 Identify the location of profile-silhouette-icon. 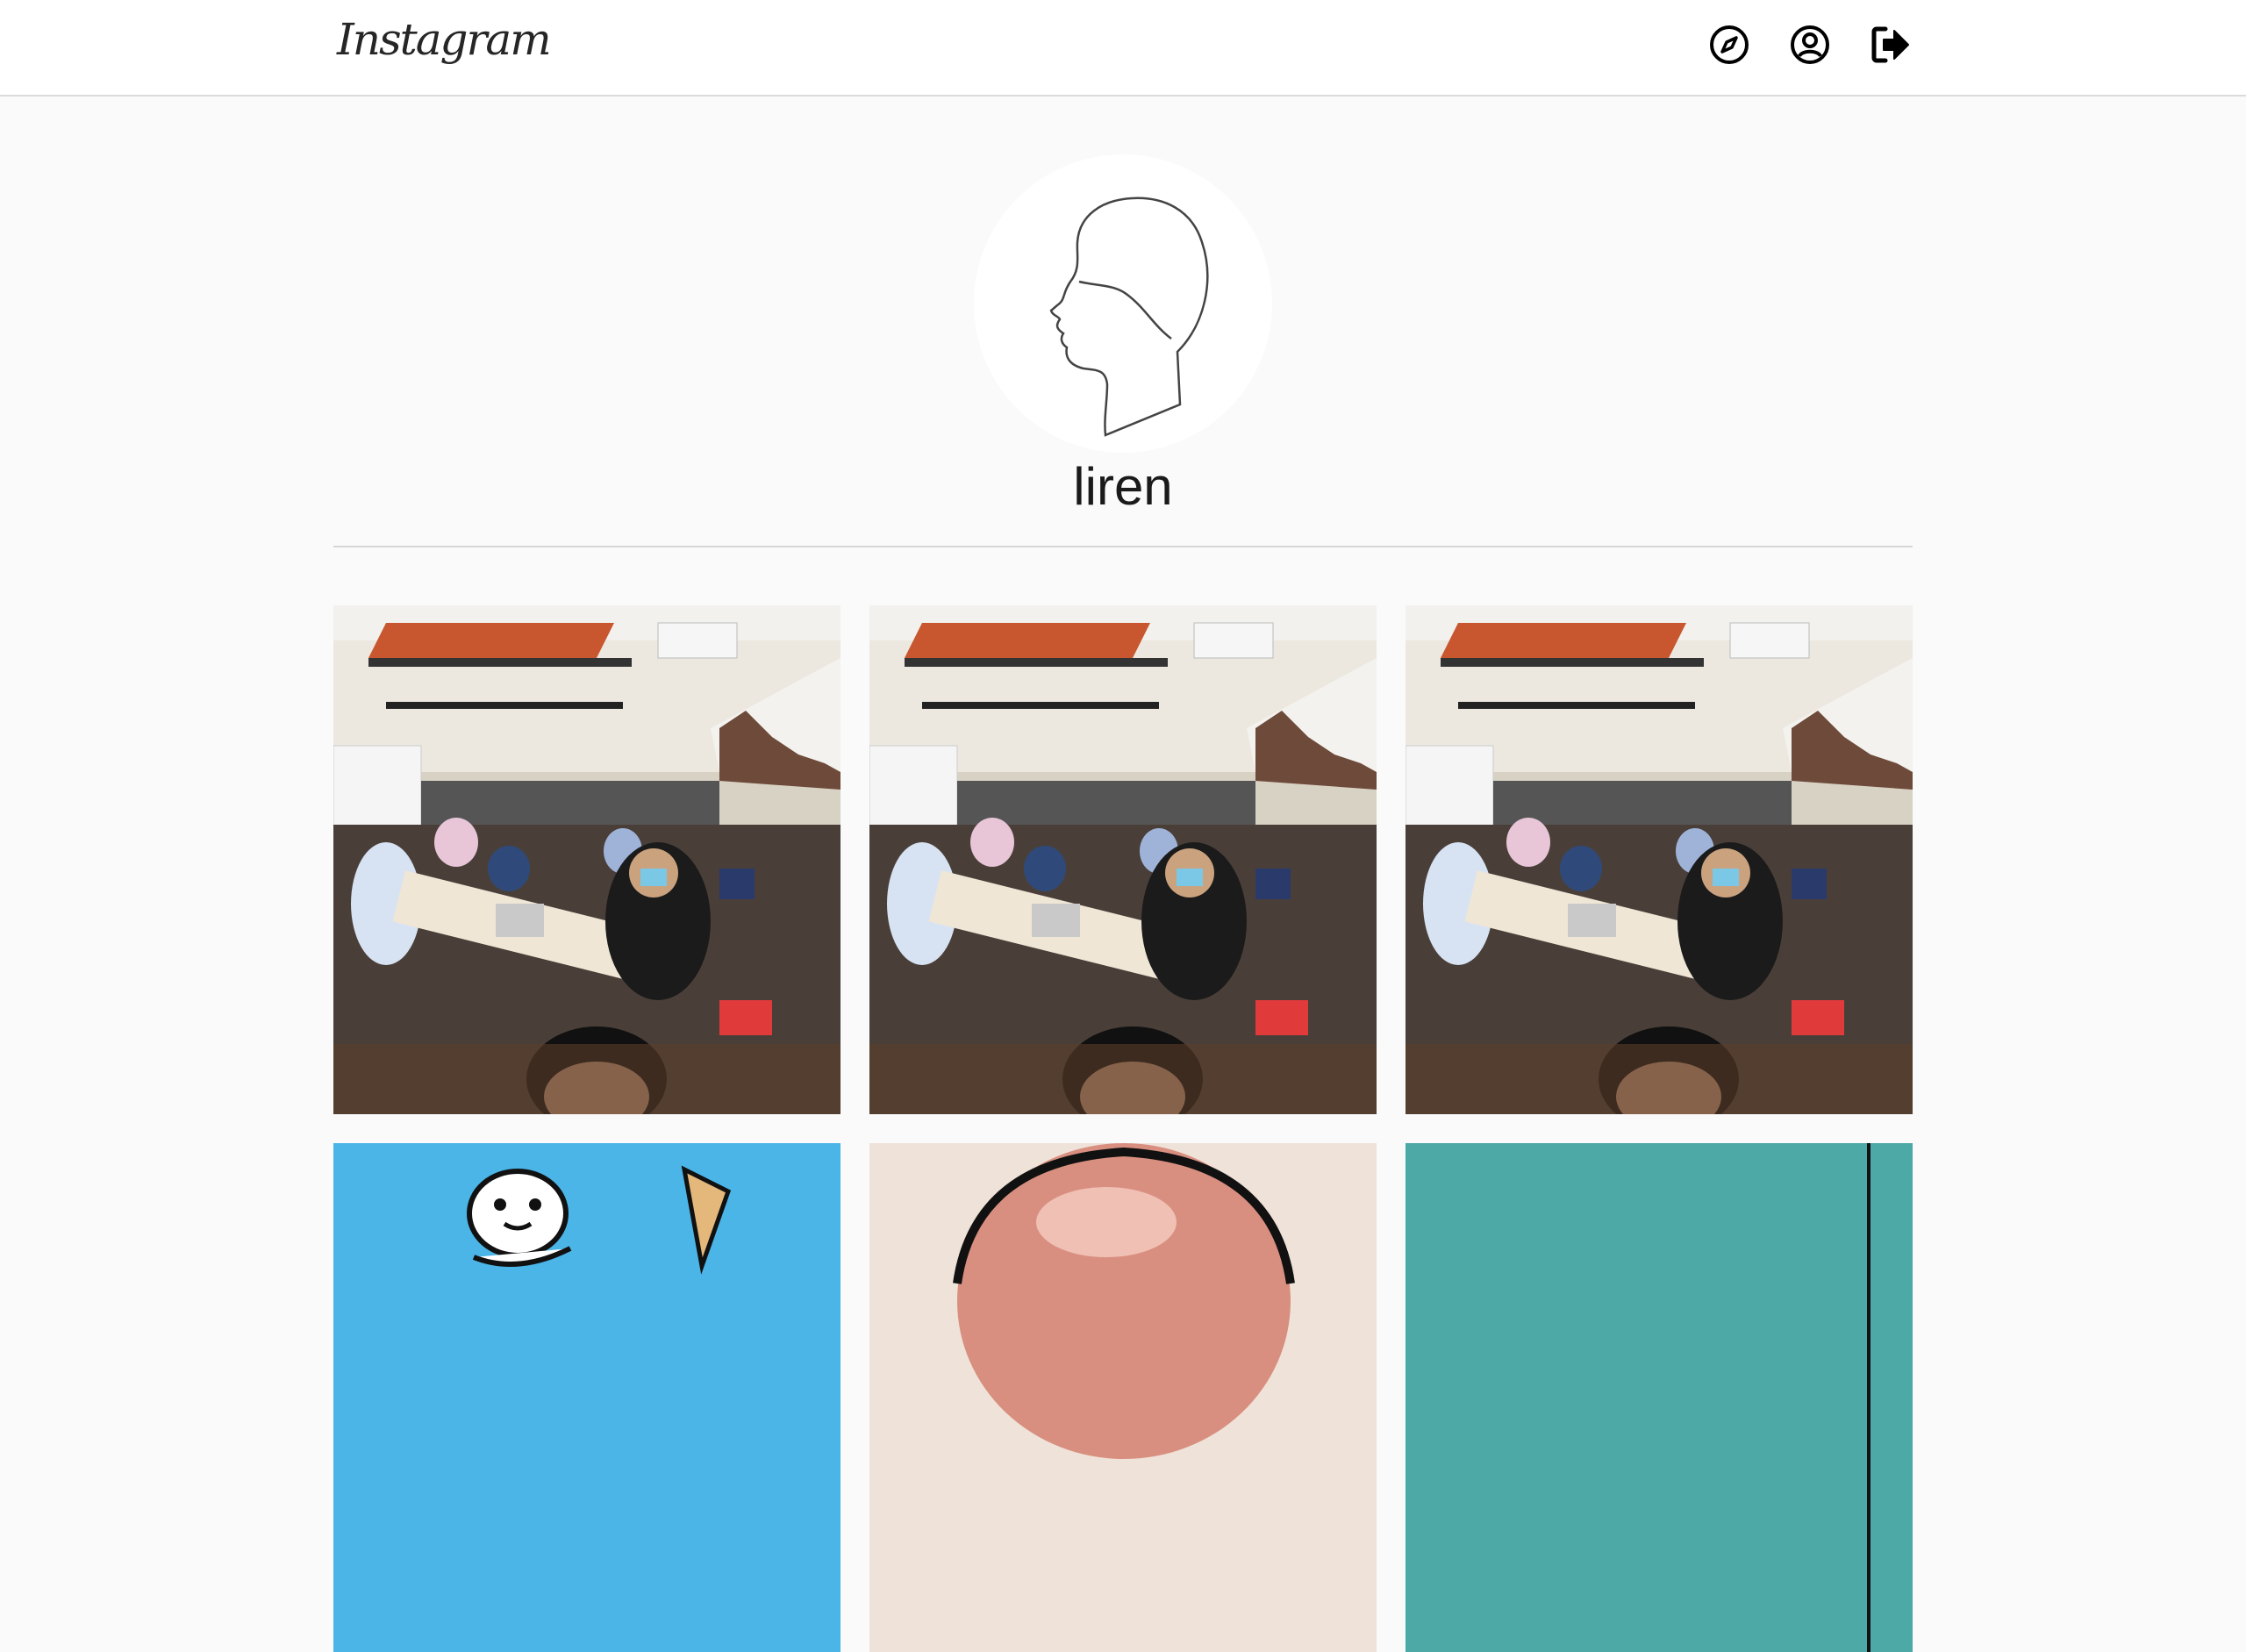
(1129, 317).